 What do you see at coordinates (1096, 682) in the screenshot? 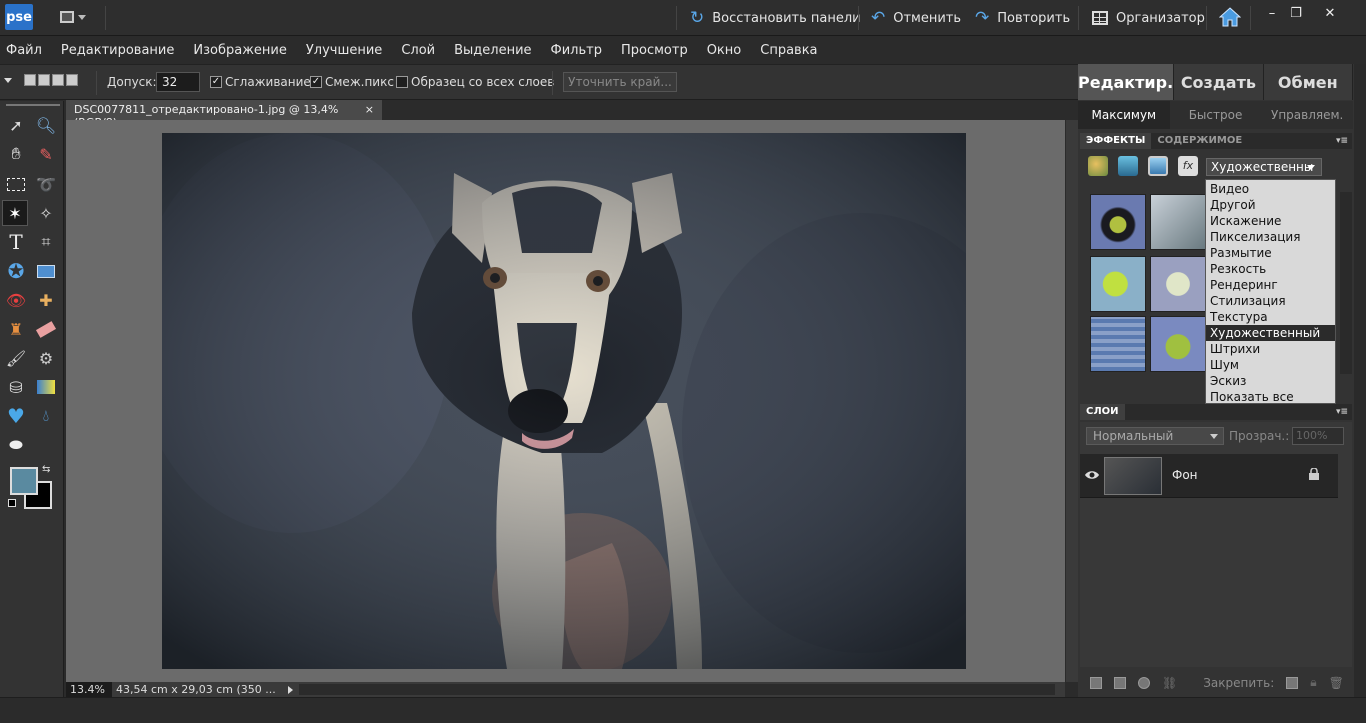
I see `new-layer-icon` at bounding box center [1096, 682].